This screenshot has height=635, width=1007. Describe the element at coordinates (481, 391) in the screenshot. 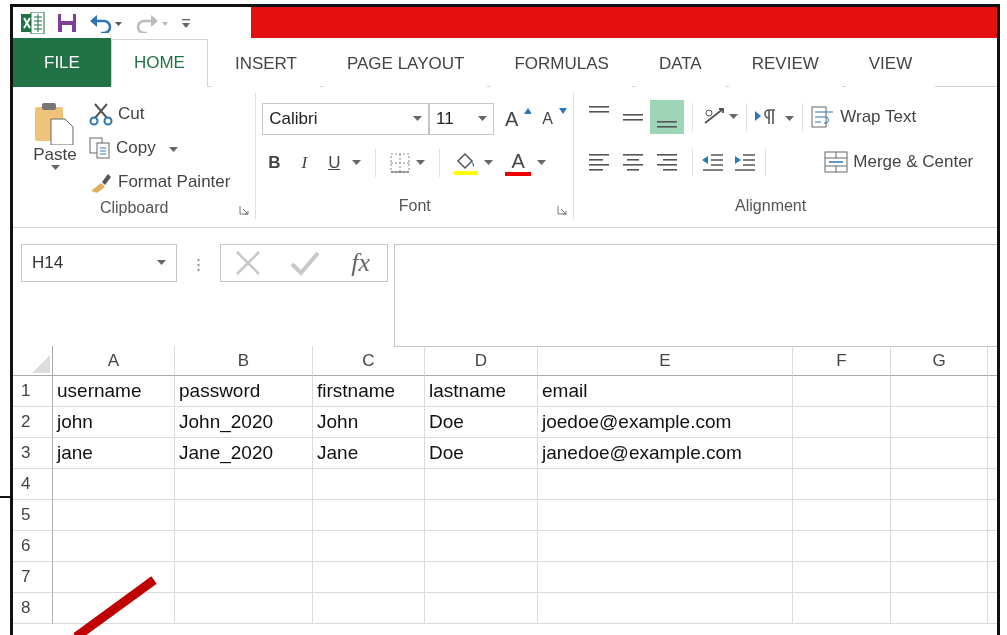

I see `table-cell: lastname` at that location.